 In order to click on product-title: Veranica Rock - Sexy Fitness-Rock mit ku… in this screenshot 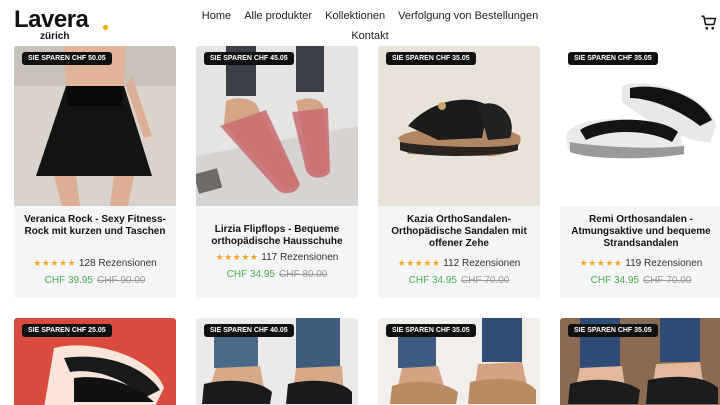, I will do `click(95, 226)`.